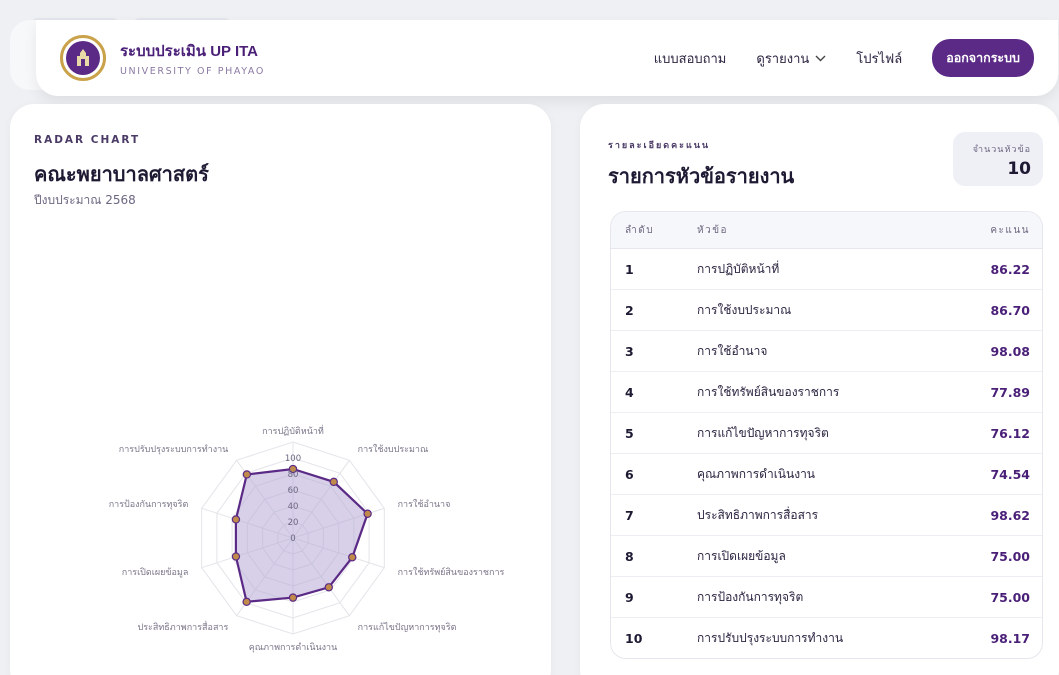 This screenshot has width=1059, height=675. I want to click on radar-category-label: การปฏิบัติหน้าที่, so click(293, 430).